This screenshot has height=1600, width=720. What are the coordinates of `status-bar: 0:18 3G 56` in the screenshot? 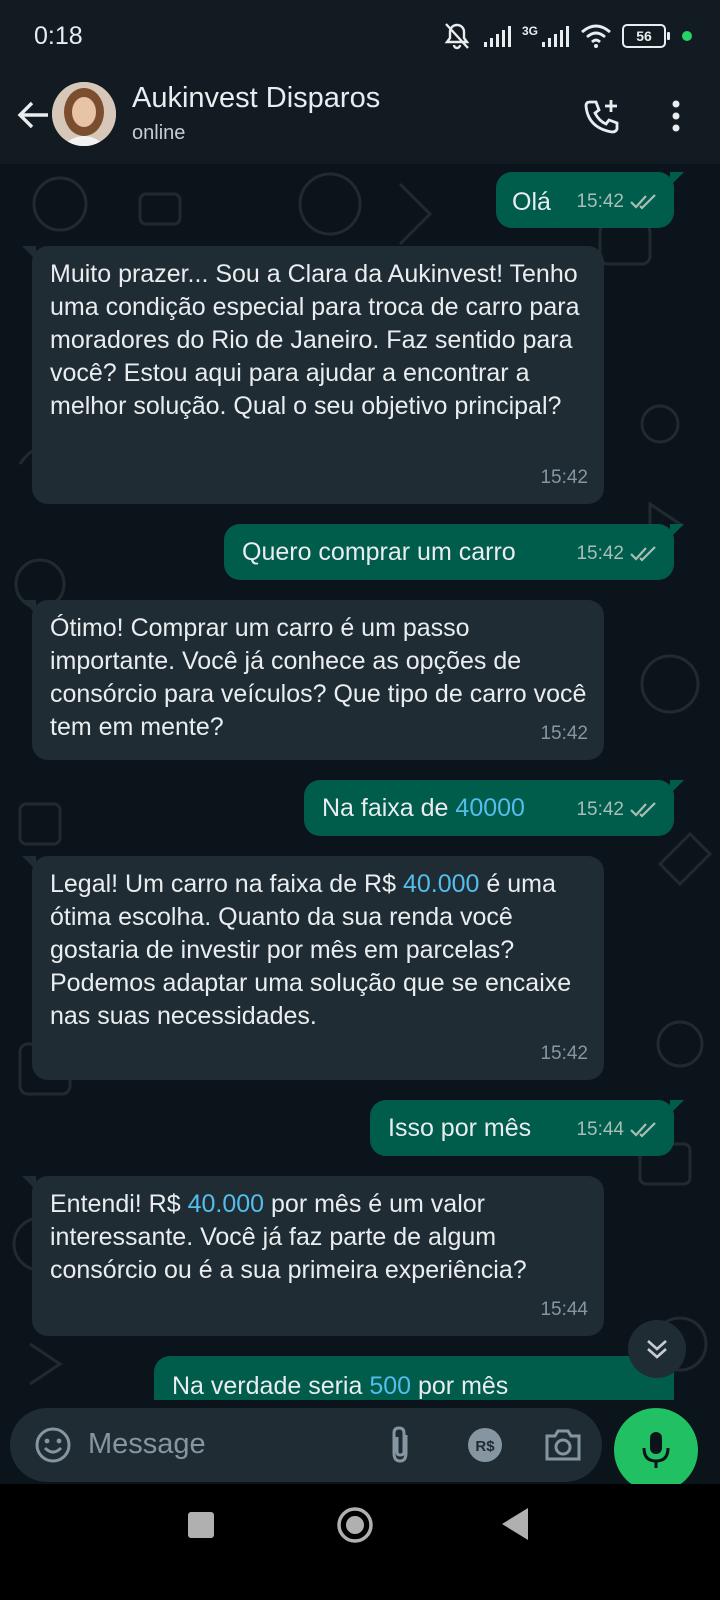 It's located at (360, 36).